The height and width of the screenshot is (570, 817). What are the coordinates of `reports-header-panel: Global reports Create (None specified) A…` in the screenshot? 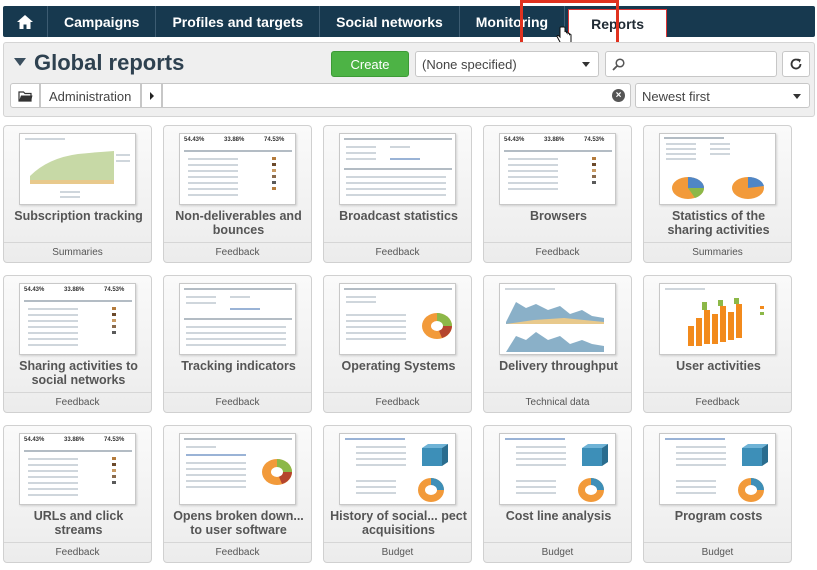 It's located at (409, 79).